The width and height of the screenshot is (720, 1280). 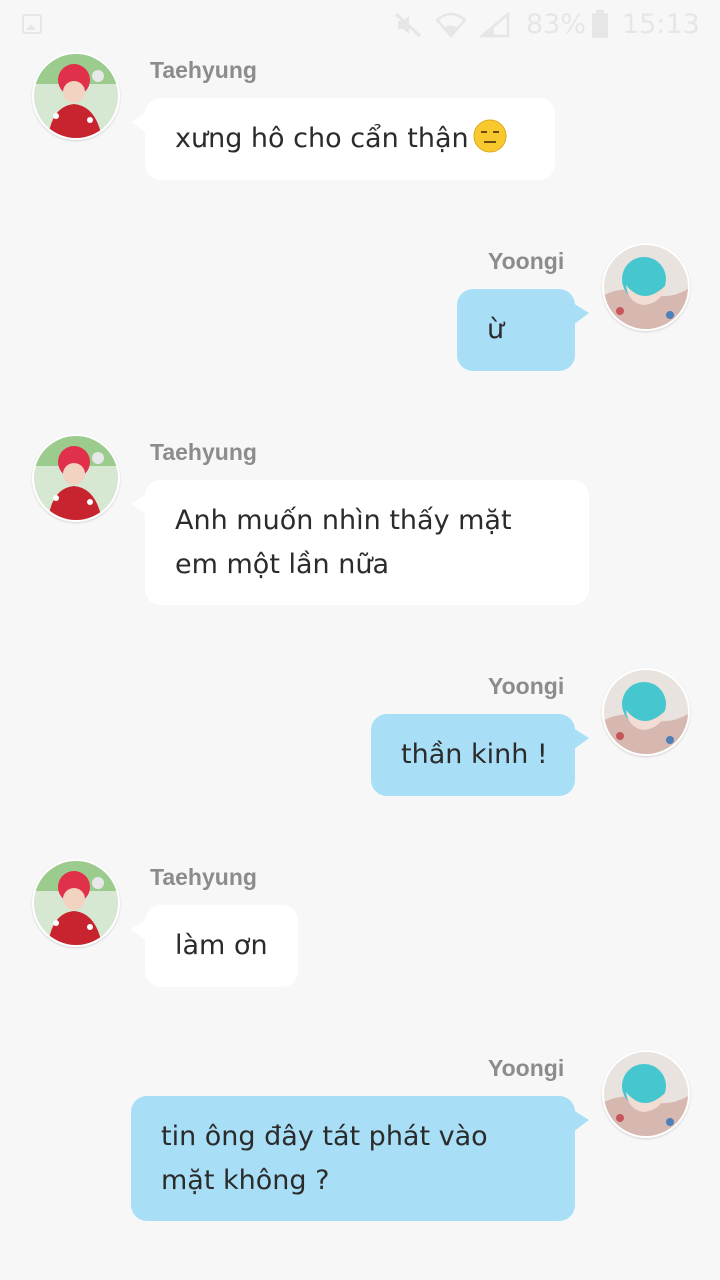 I want to click on wifi-icon, so click(x=451, y=27).